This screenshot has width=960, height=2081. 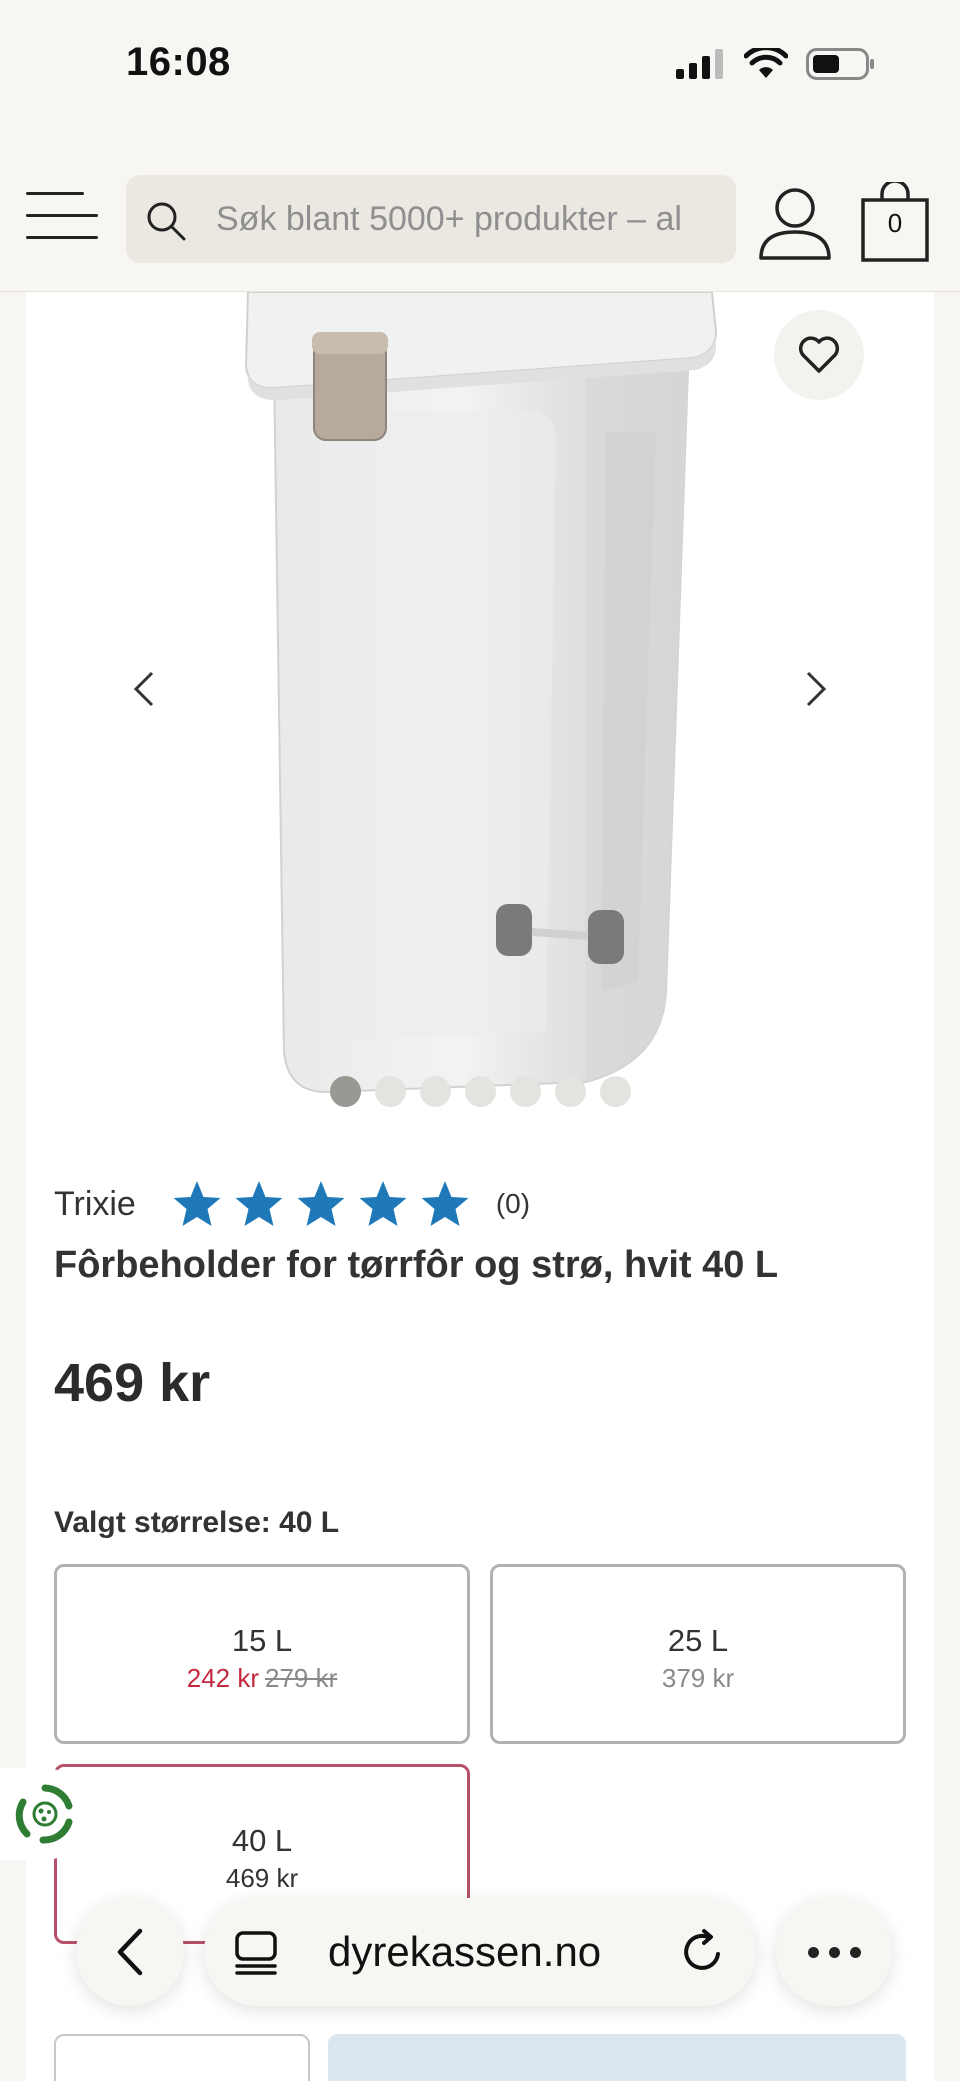 I want to click on gallery-dots, so click(x=480, y=1091).